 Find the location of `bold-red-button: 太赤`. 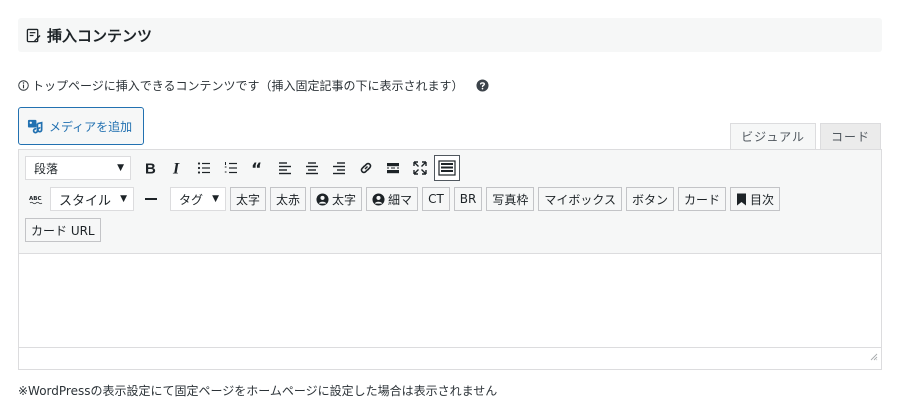

bold-red-button: 太赤 is located at coordinates (288, 199).